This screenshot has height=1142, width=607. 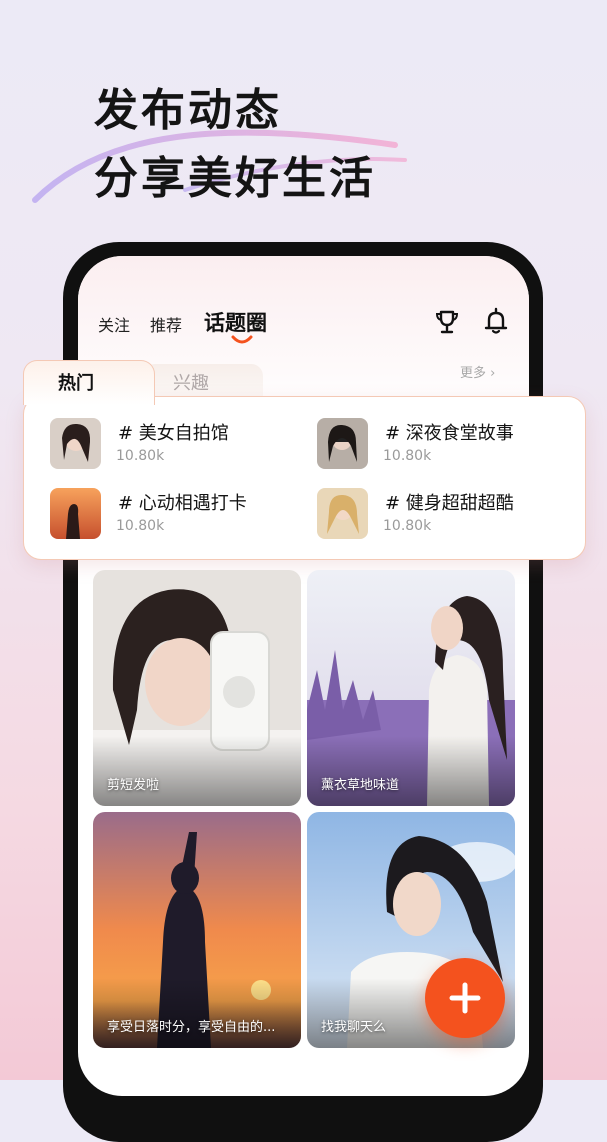 I want to click on tab-hot: 热门, so click(x=76, y=382).